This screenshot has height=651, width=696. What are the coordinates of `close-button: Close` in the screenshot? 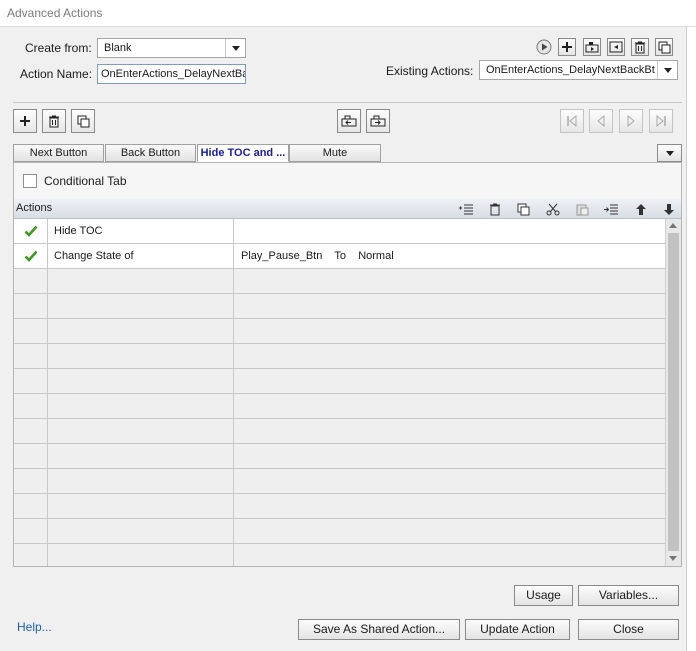 It's located at (628, 629).